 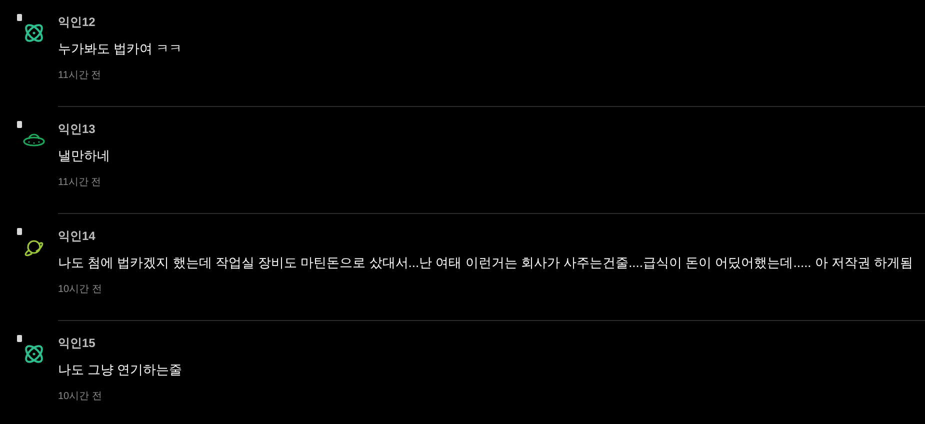 I want to click on comment-text: 누가봐도 법카여 ㅋㅋ, so click(x=121, y=49).